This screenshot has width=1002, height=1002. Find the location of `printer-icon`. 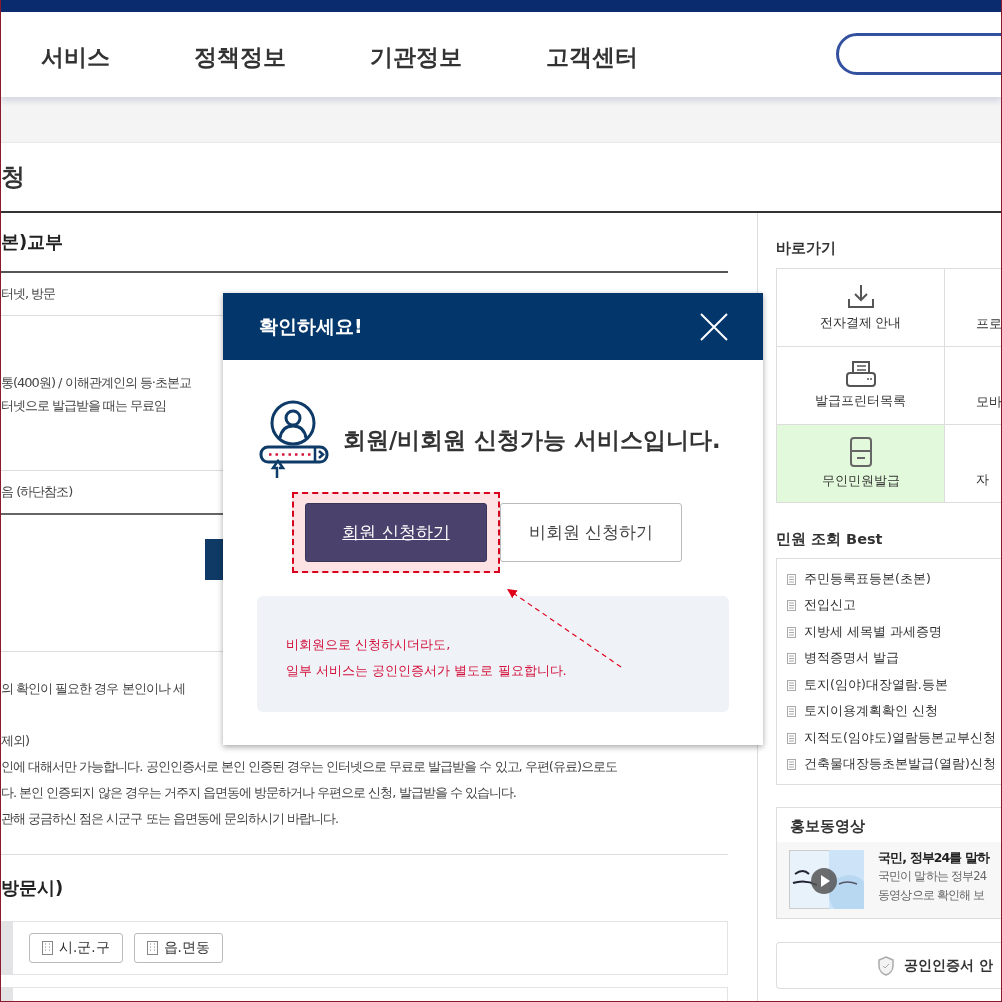

printer-icon is located at coordinates (860, 374).